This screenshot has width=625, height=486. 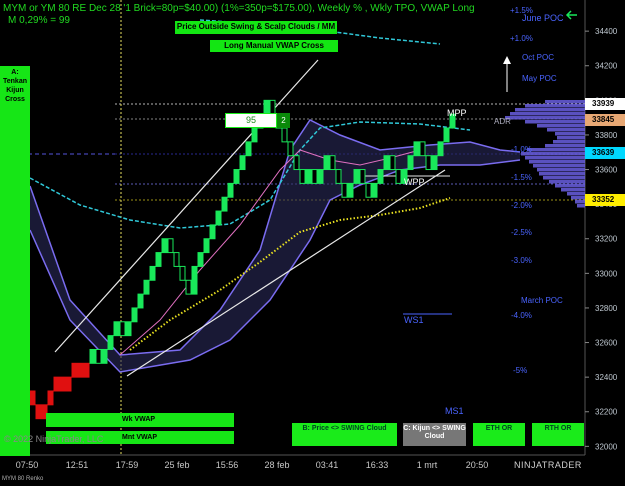 What do you see at coordinates (521, 205) in the screenshot?
I see `pct-label: -2.0%` at bounding box center [521, 205].